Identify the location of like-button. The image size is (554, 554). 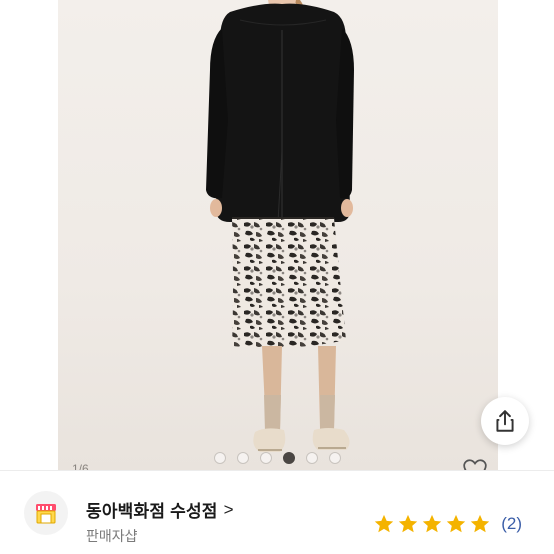
(475, 464).